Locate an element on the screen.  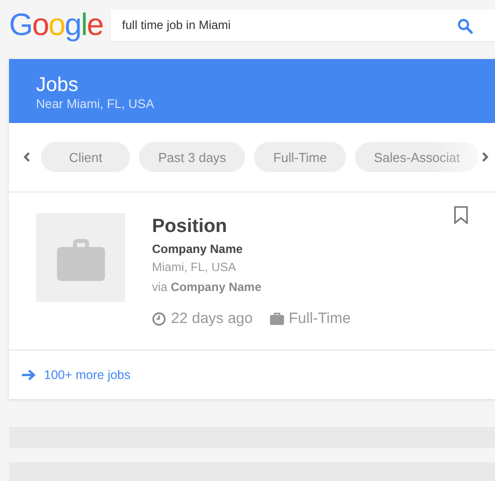
job-type: Full-Time is located at coordinates (319, 318).